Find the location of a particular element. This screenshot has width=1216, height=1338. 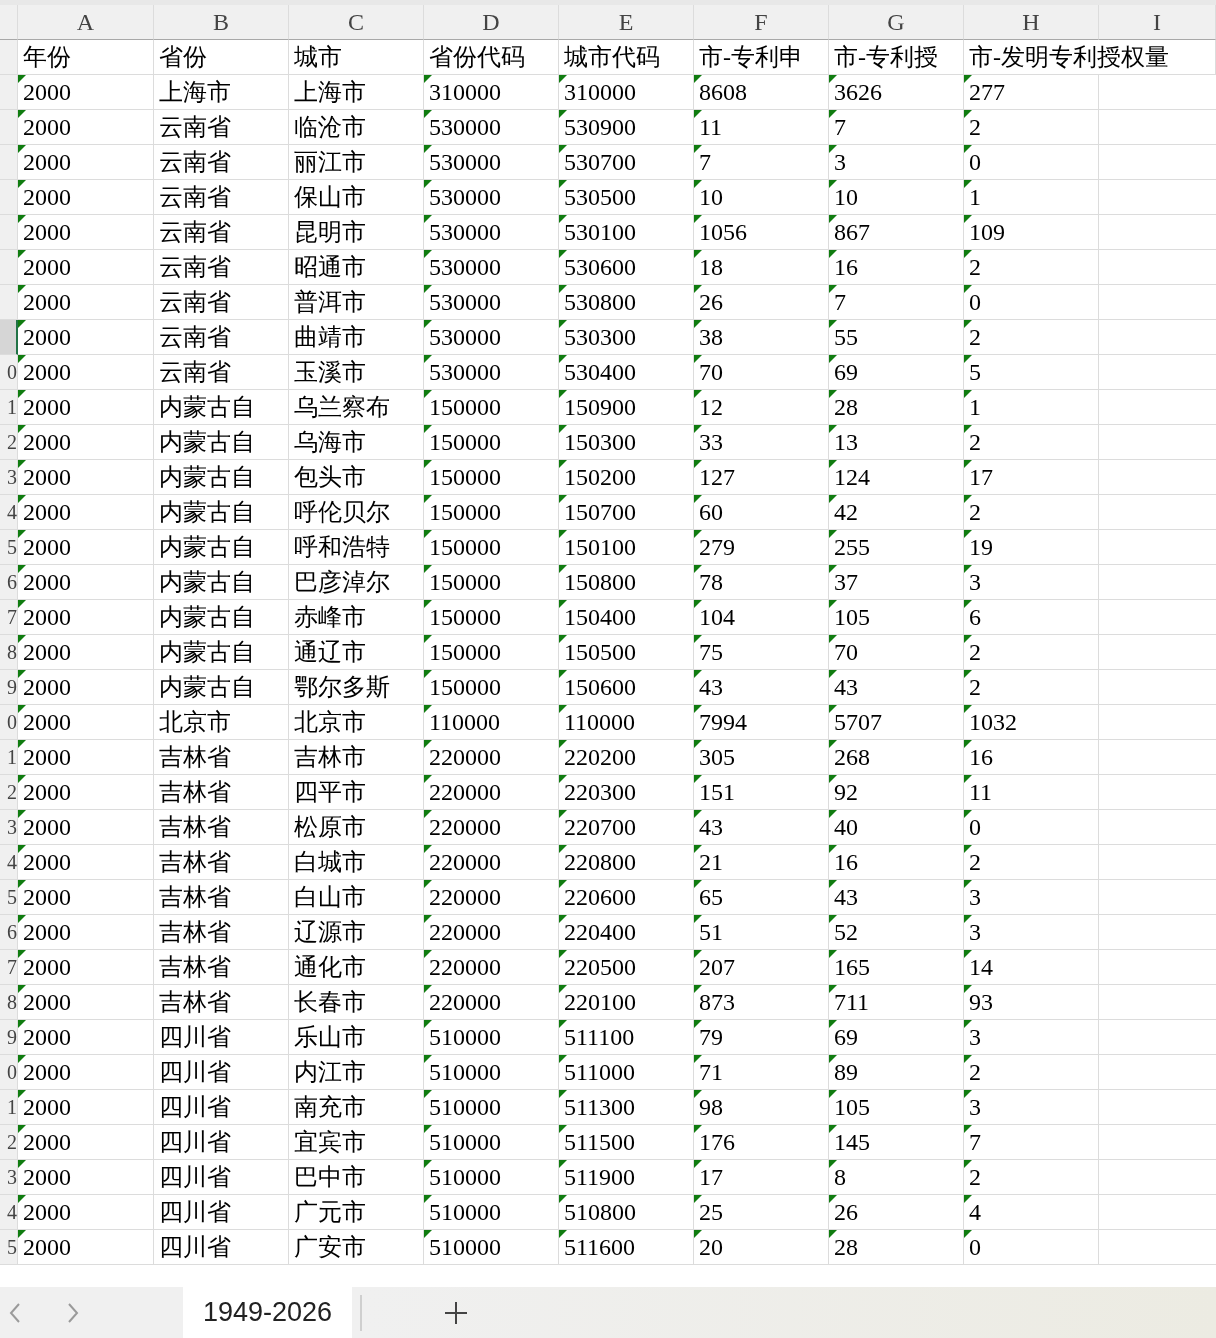

table-cell: 124 is located at coordinates (896, 477).